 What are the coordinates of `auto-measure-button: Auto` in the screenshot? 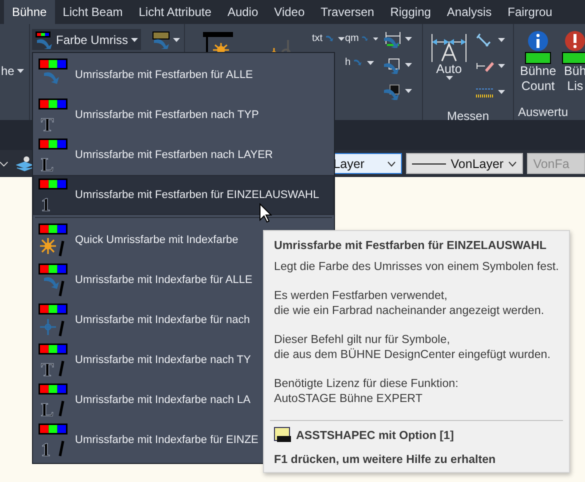 It's located at (449, 56).